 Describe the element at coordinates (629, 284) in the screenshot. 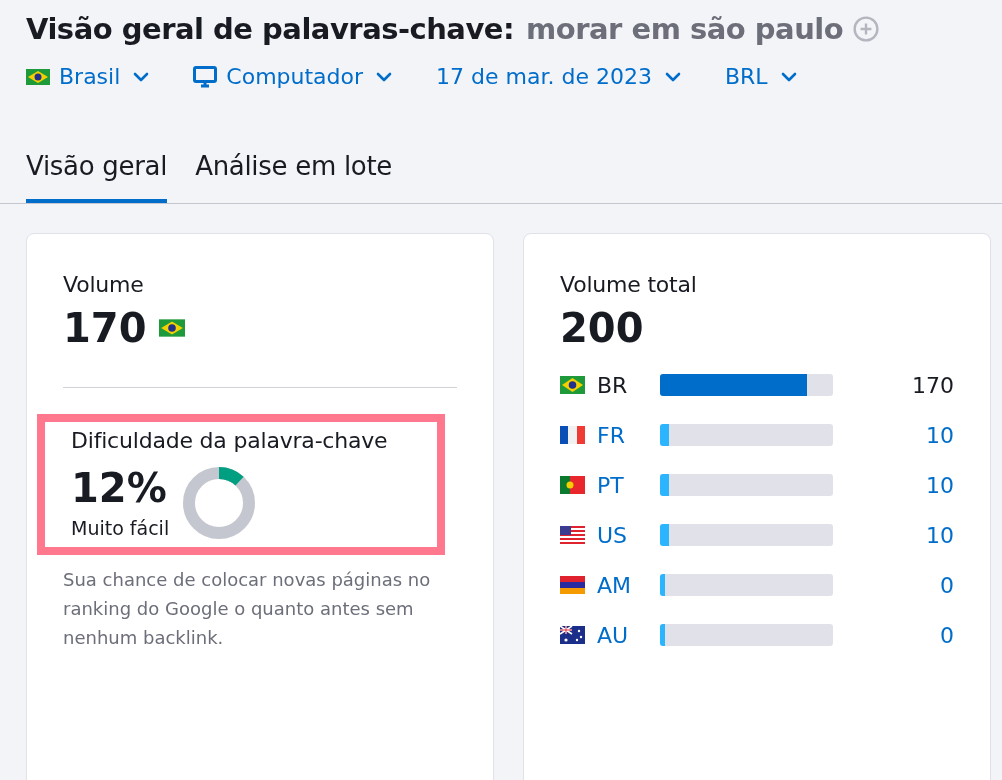

I see `total-volume-label: Volume total` at that location.